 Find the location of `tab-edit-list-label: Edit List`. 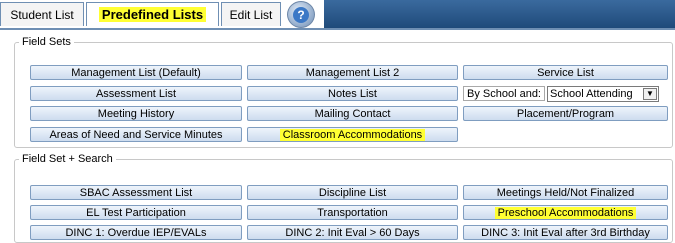

tab-edit-list-label: Edit List is located at coordinates (251, 14).